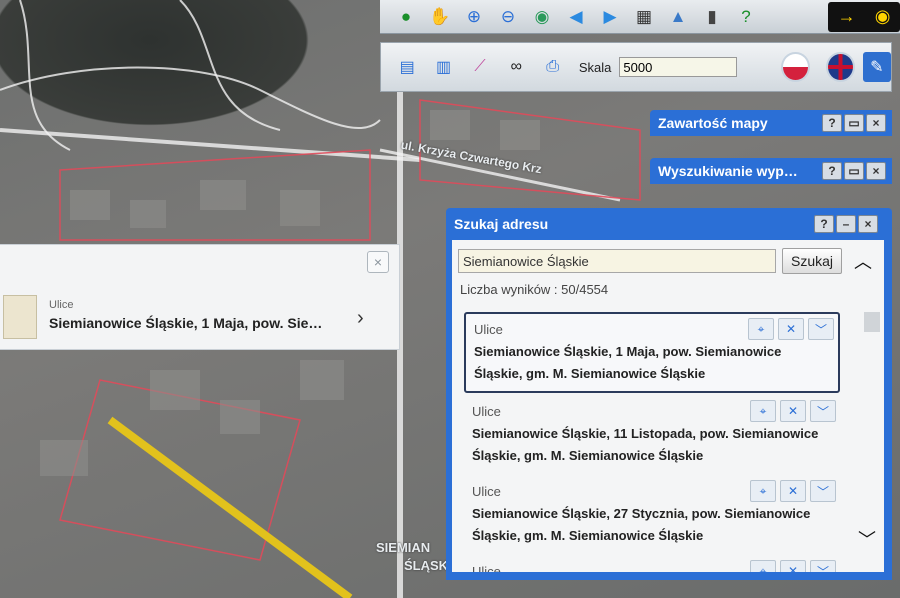  What do you see at coordinates (20, 317) in the screenshot?
I see `map-thumbnail-icon` at bounding box center [20, 317].